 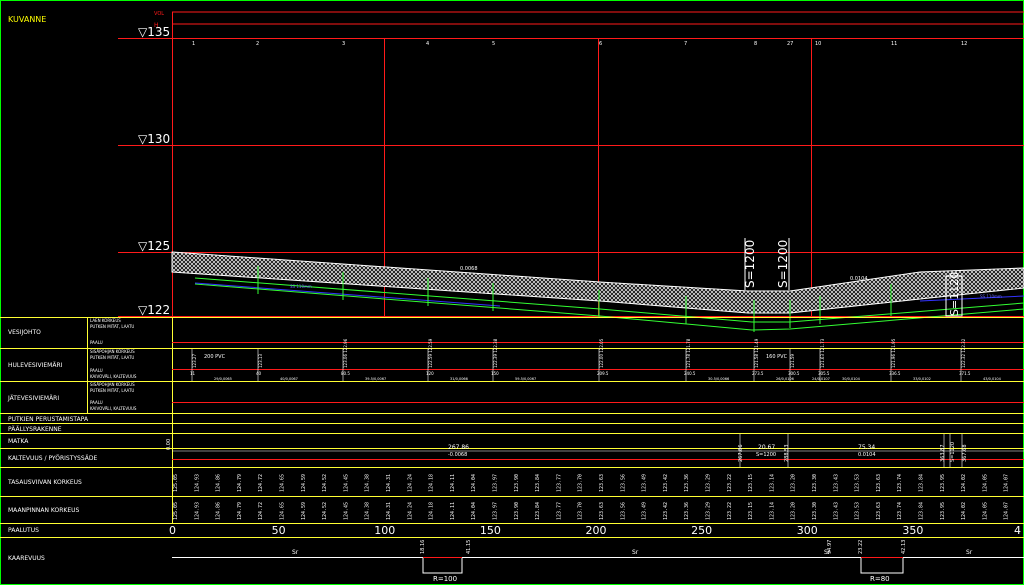 I want to click on elevation-value: 124.45, so click(x=346, y=483).